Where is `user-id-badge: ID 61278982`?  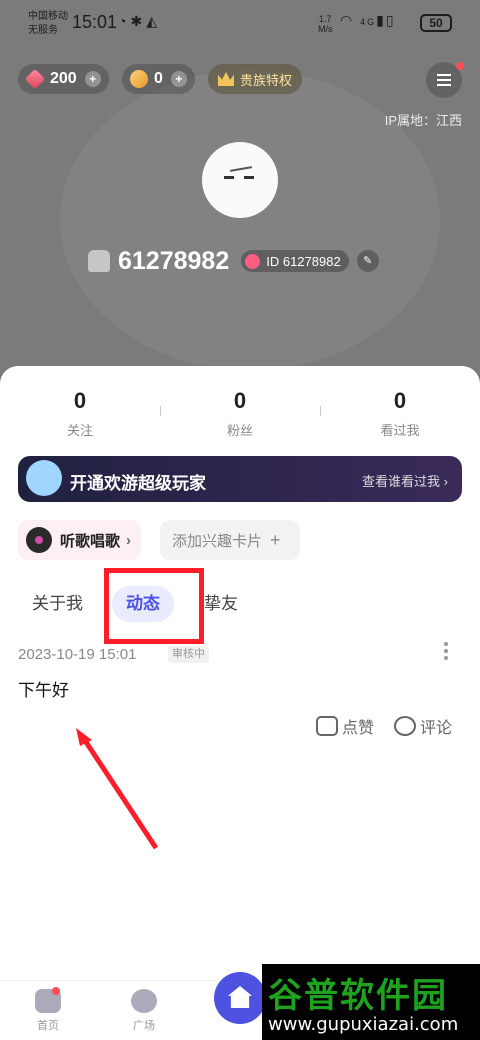 user-id-badge: ID 61278982 is located at coordinates (295, 261).